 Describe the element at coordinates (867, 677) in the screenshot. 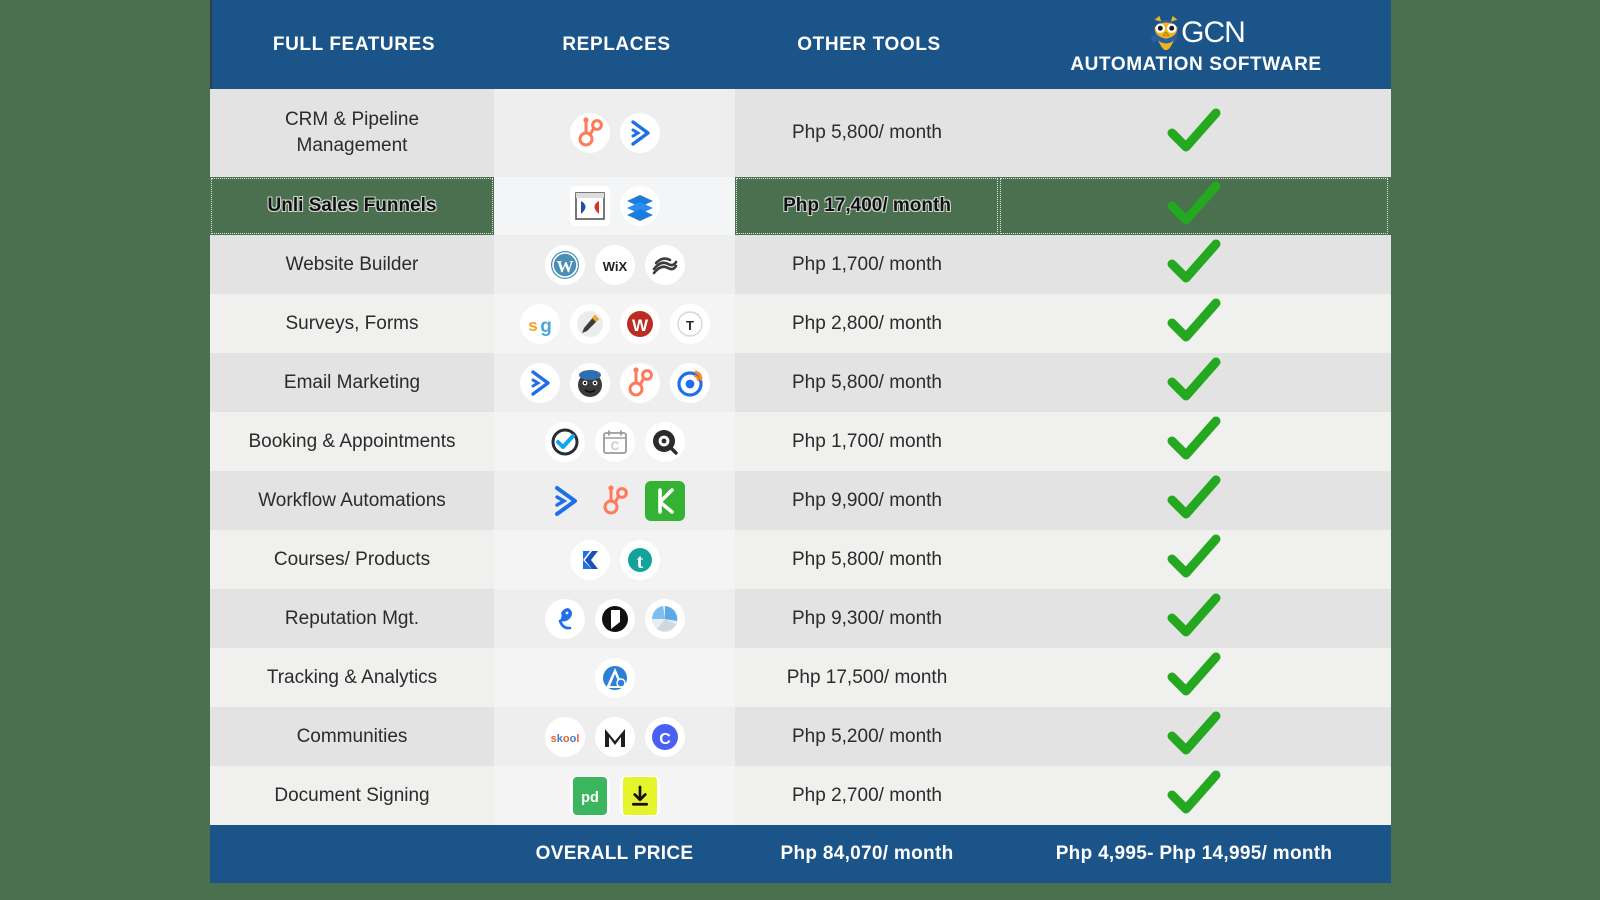

I see `other-tools-price-cell: Php 17,500/ month` at that location.